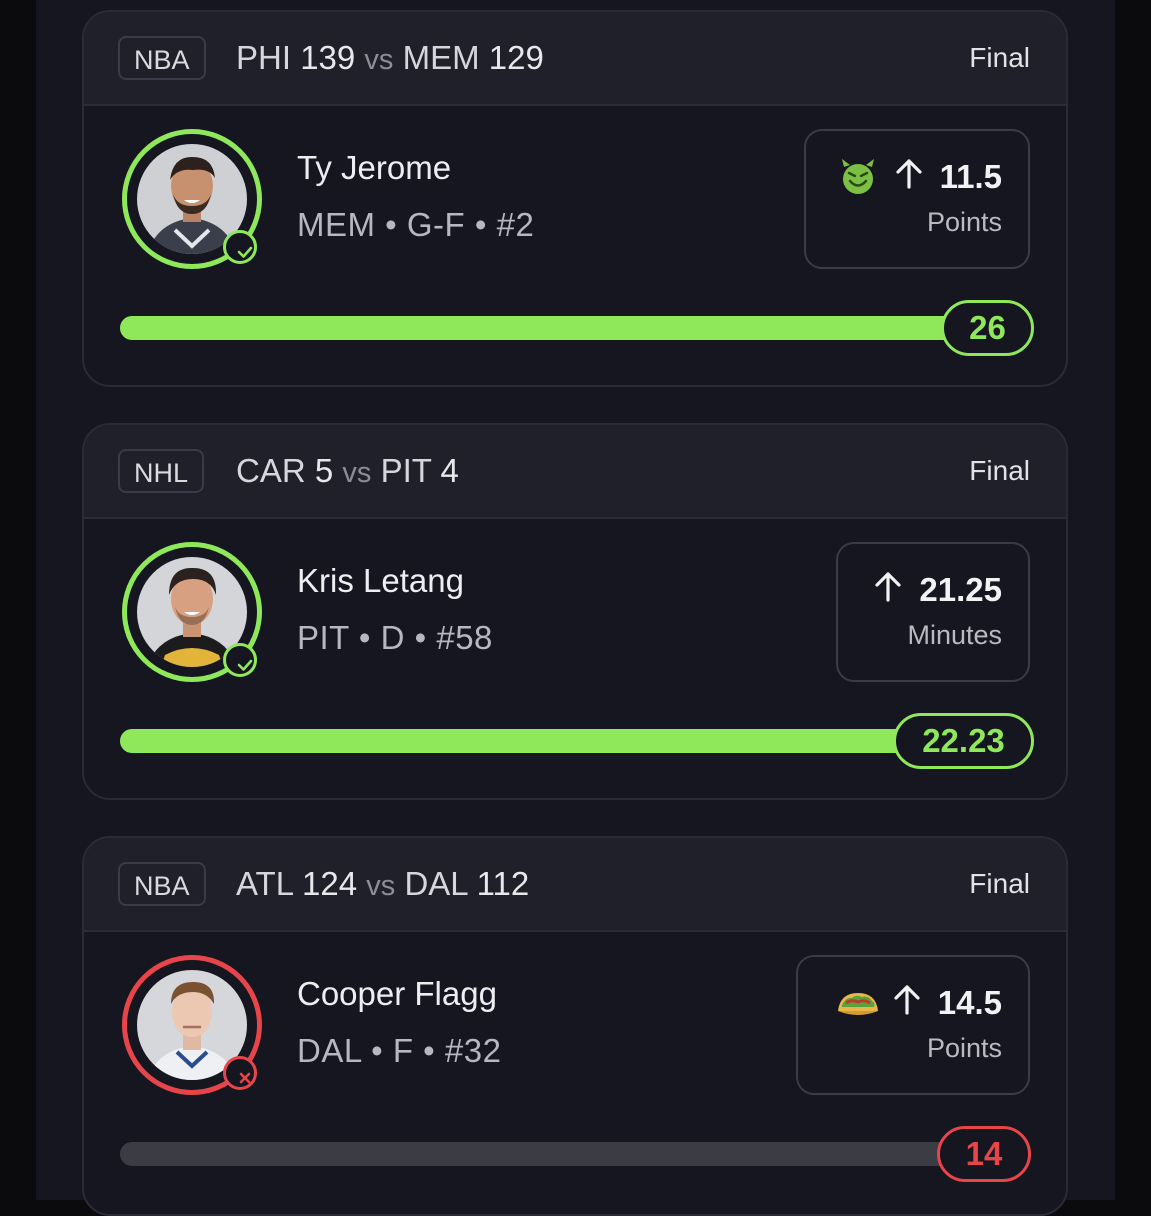  Describe the element at coordinates (933, 612) in the screenshot. I see `pick-line-box: 21.25 Minutes` at that location.